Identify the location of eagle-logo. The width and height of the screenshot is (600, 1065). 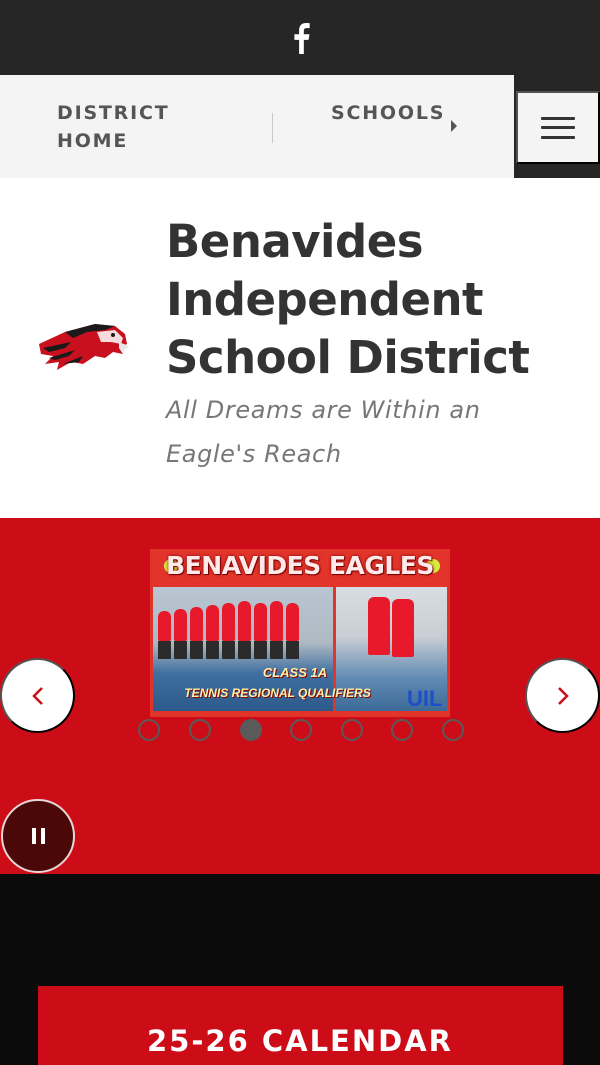
(82, 348).